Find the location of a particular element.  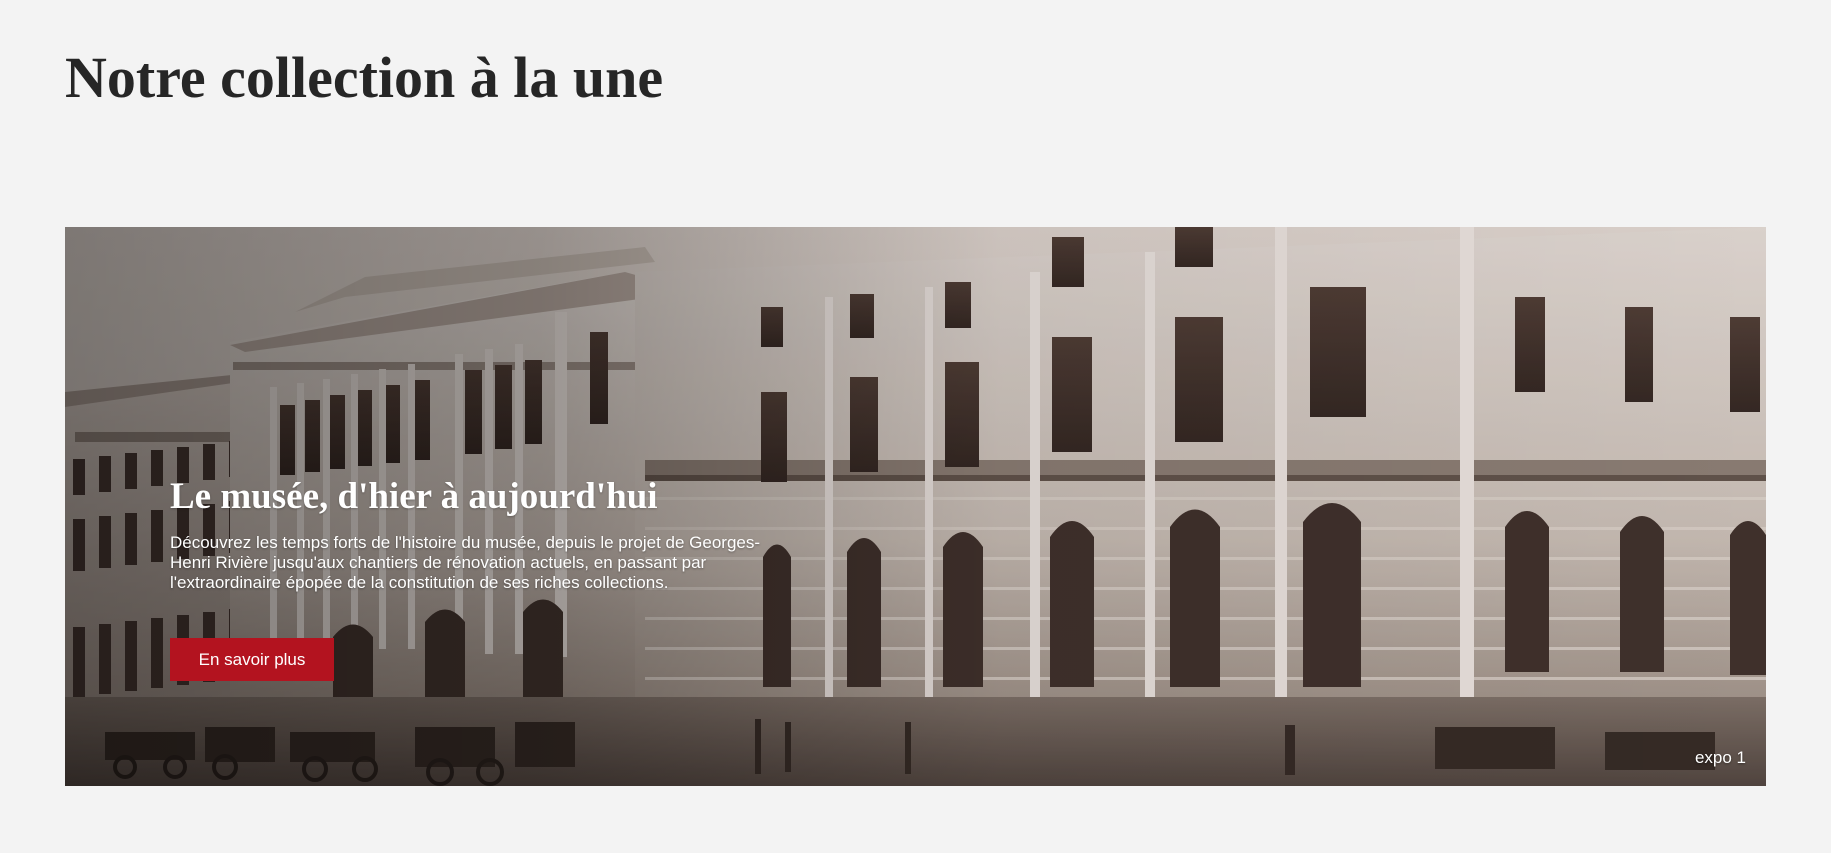

featured-title: Le musée, d'hier à aujourd'hui is located at coordinates (414, 496).